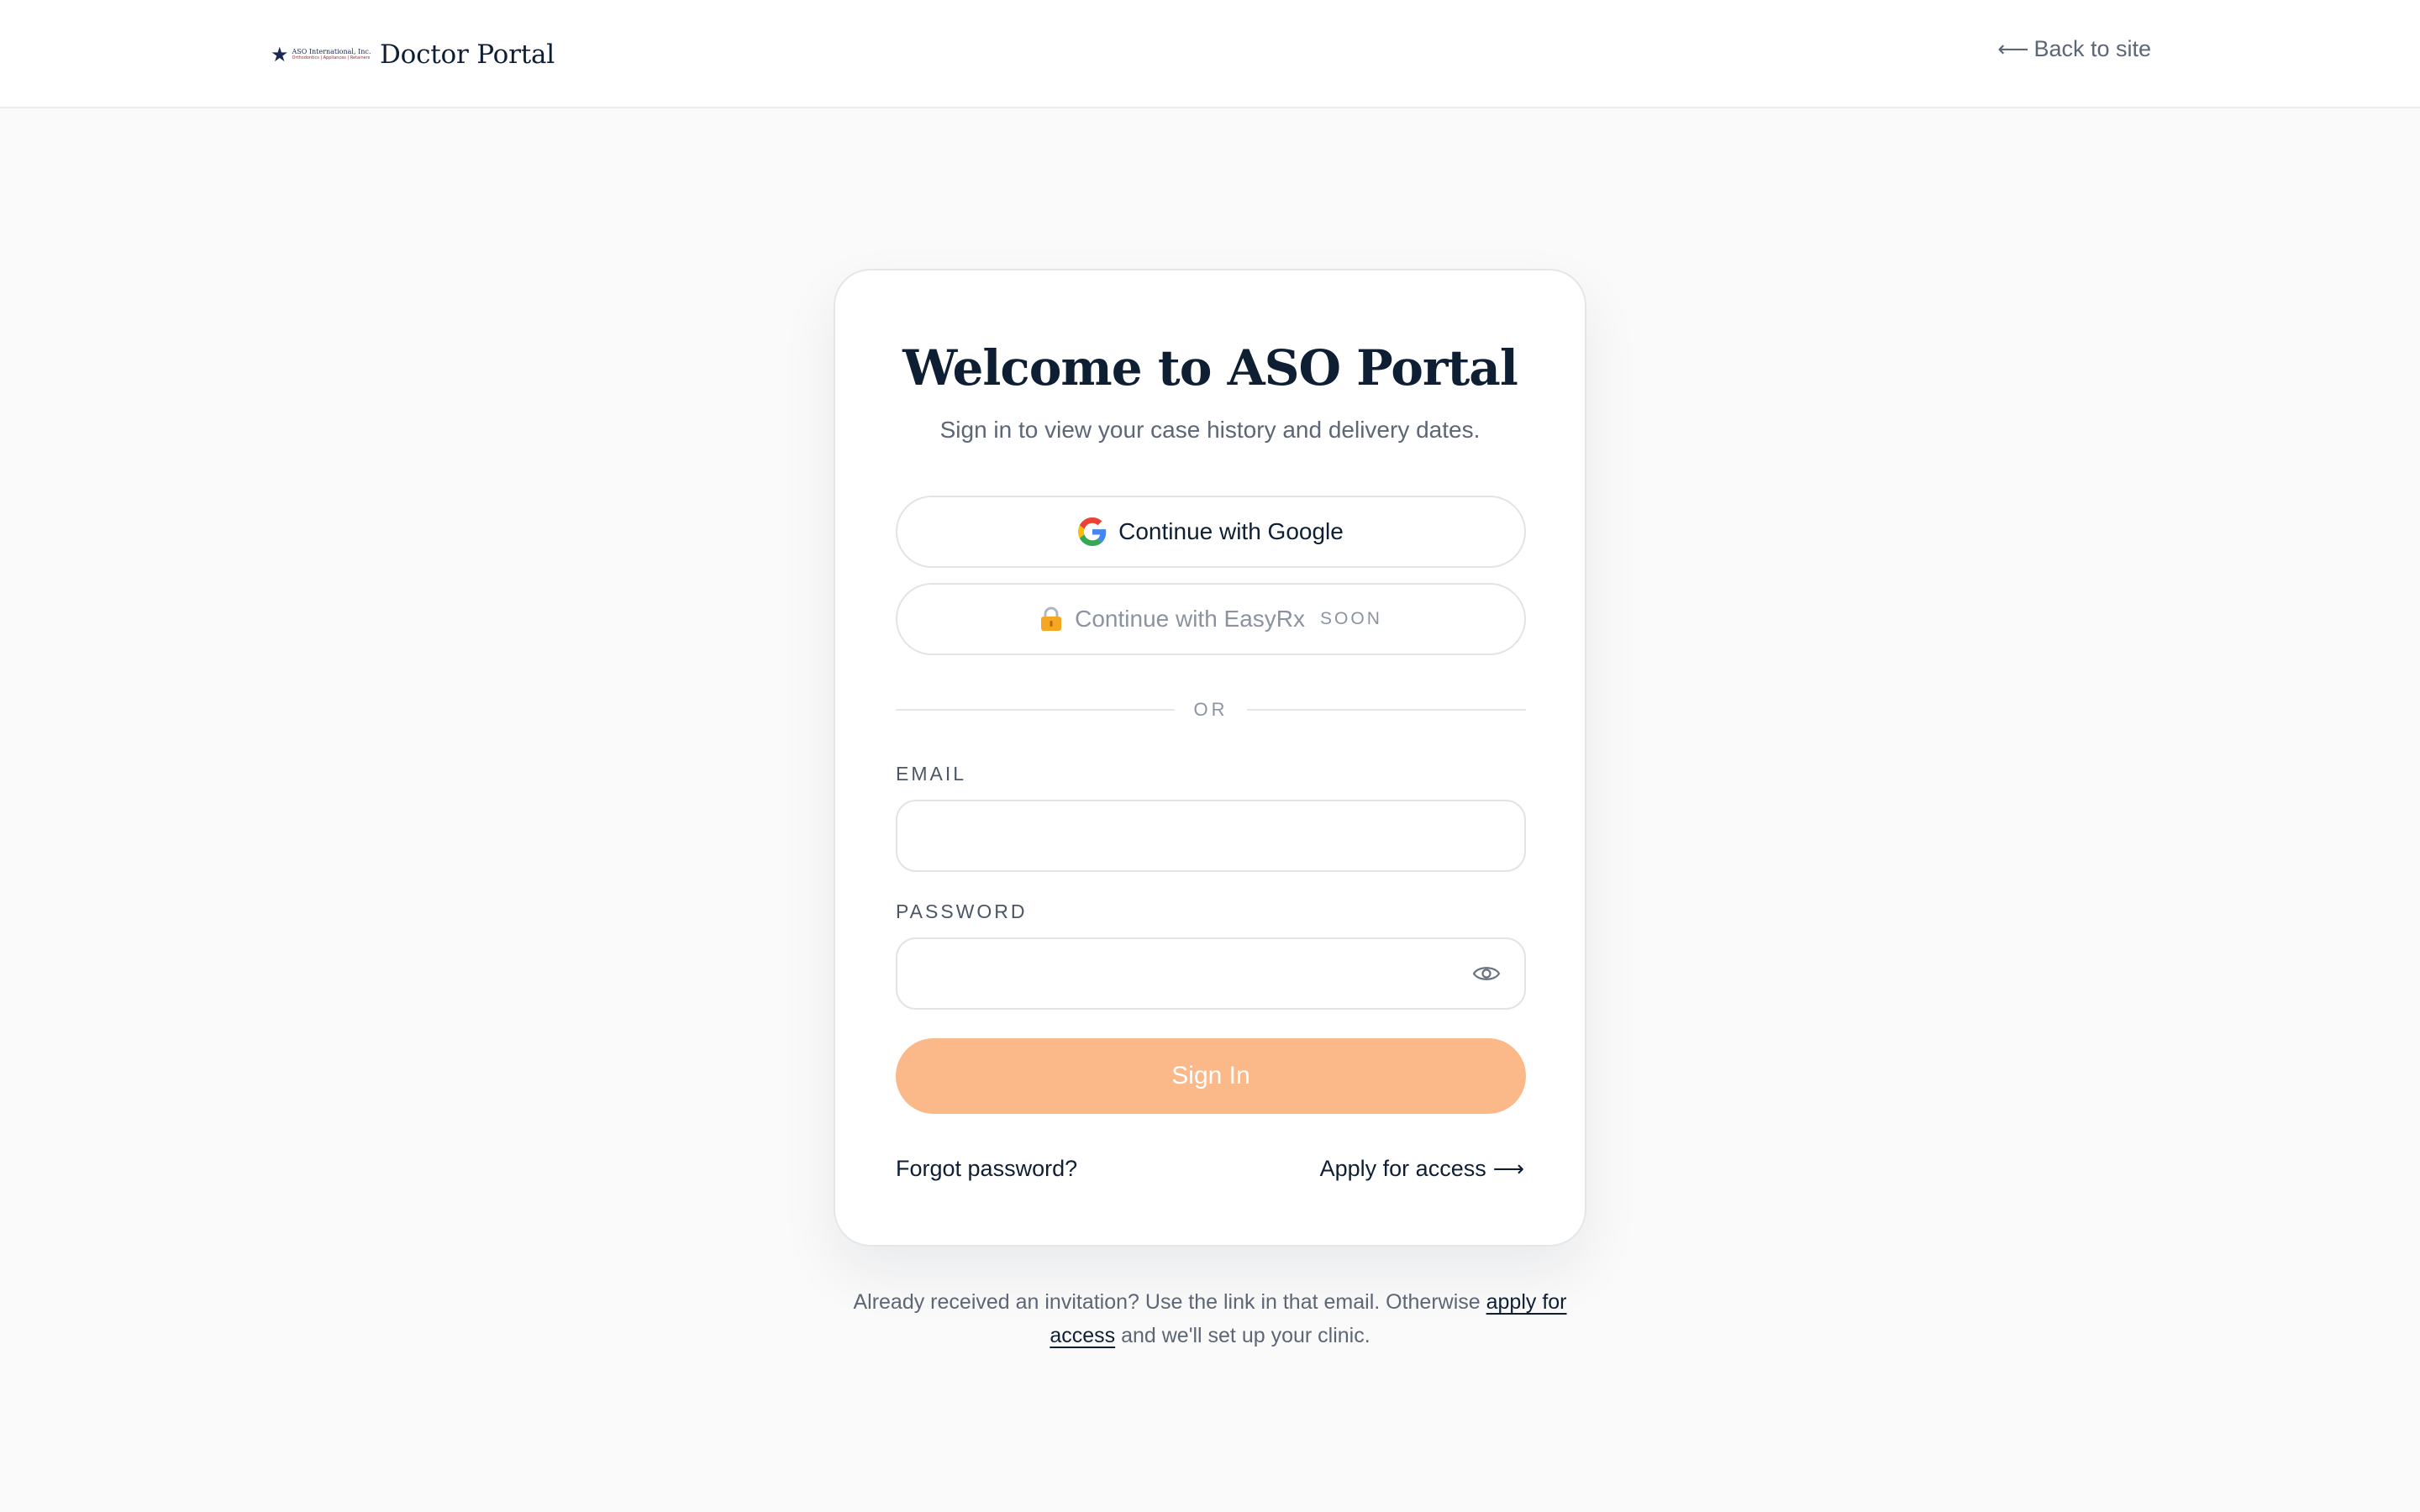 This screenshot has height=1512, width=2420. What do you see at coordinates (2013, 49) in the screenshot?
I see `arrow-left-icon: ⟵` at bounding box center [2013, 49].